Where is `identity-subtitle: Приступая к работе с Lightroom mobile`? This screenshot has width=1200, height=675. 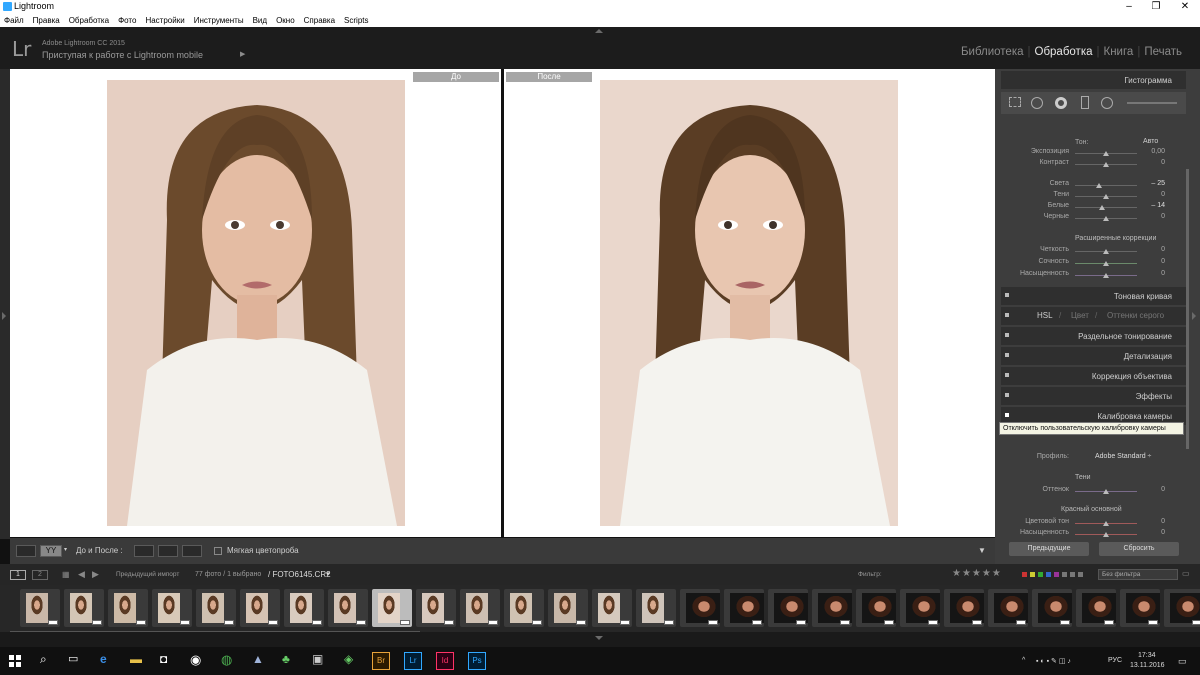
identity-subtitle: Приступая к работе с Lightroom mobile is located at coordinates (122, 55).